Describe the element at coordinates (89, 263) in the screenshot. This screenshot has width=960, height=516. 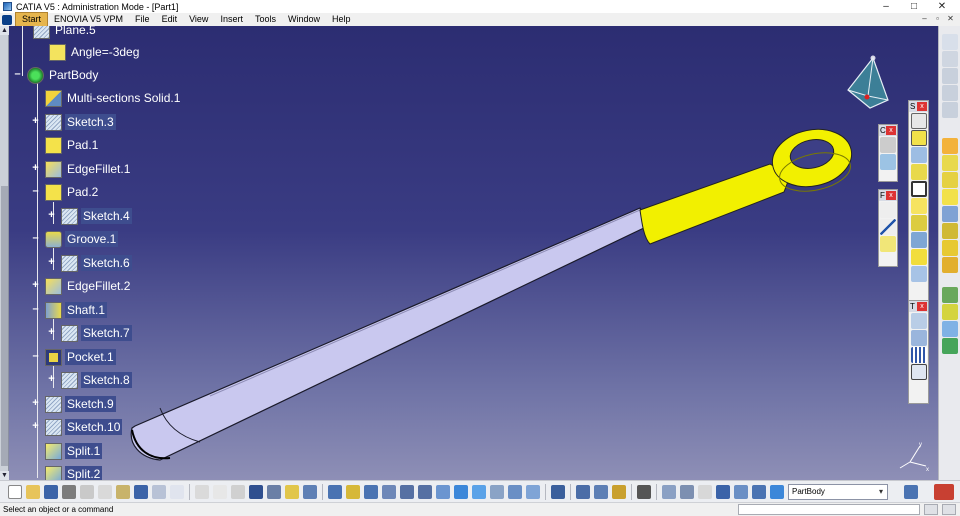
I see `tree-item-sketch6: + Sketch.6` at that location.